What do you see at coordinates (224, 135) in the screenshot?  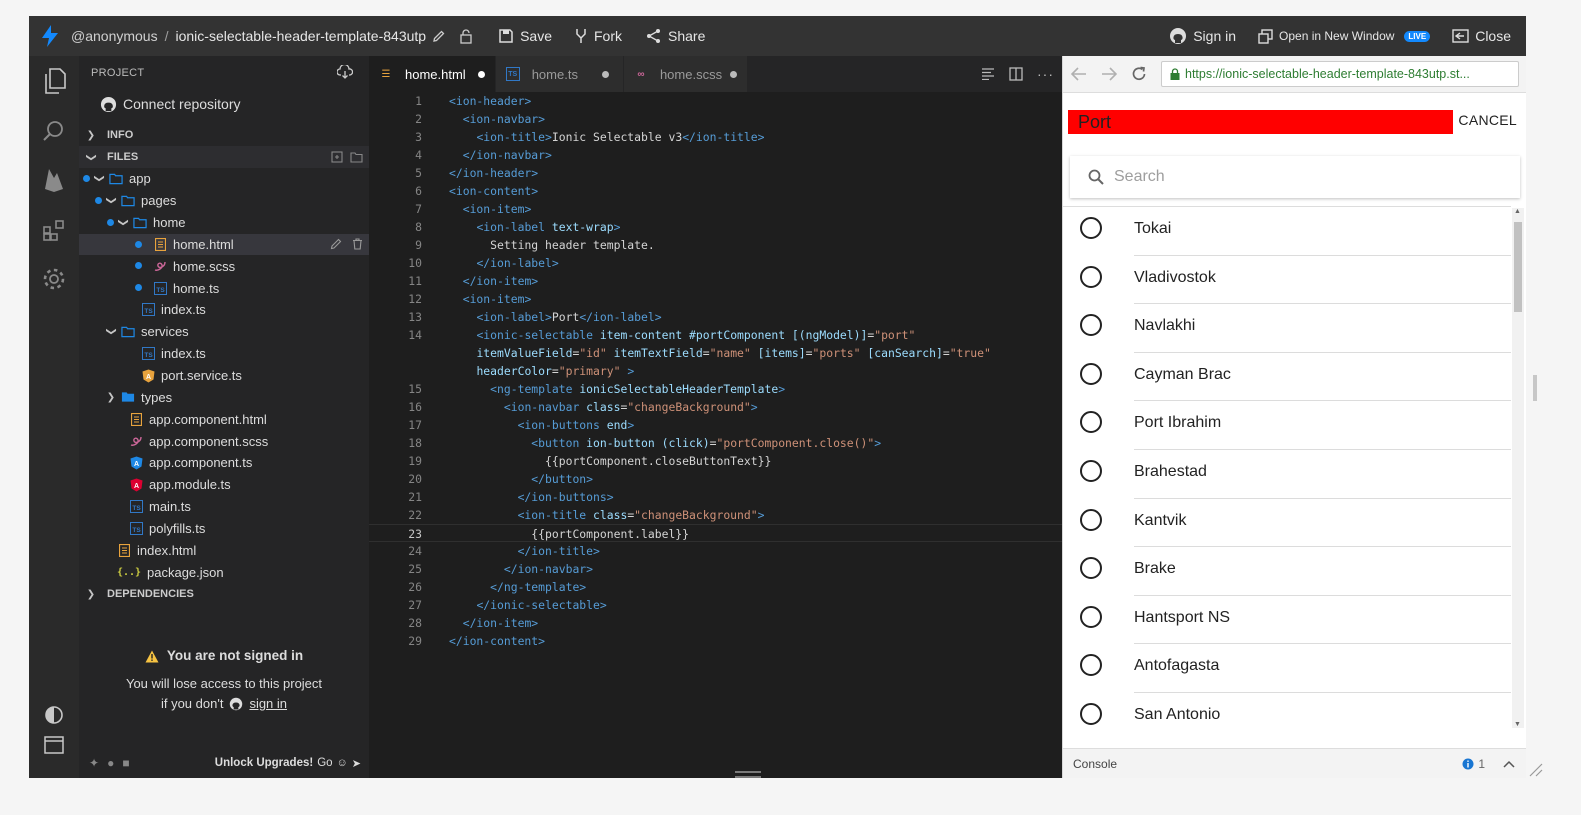 I see `info-section-header: ❯ INFO` at bounding box center [224, 135].